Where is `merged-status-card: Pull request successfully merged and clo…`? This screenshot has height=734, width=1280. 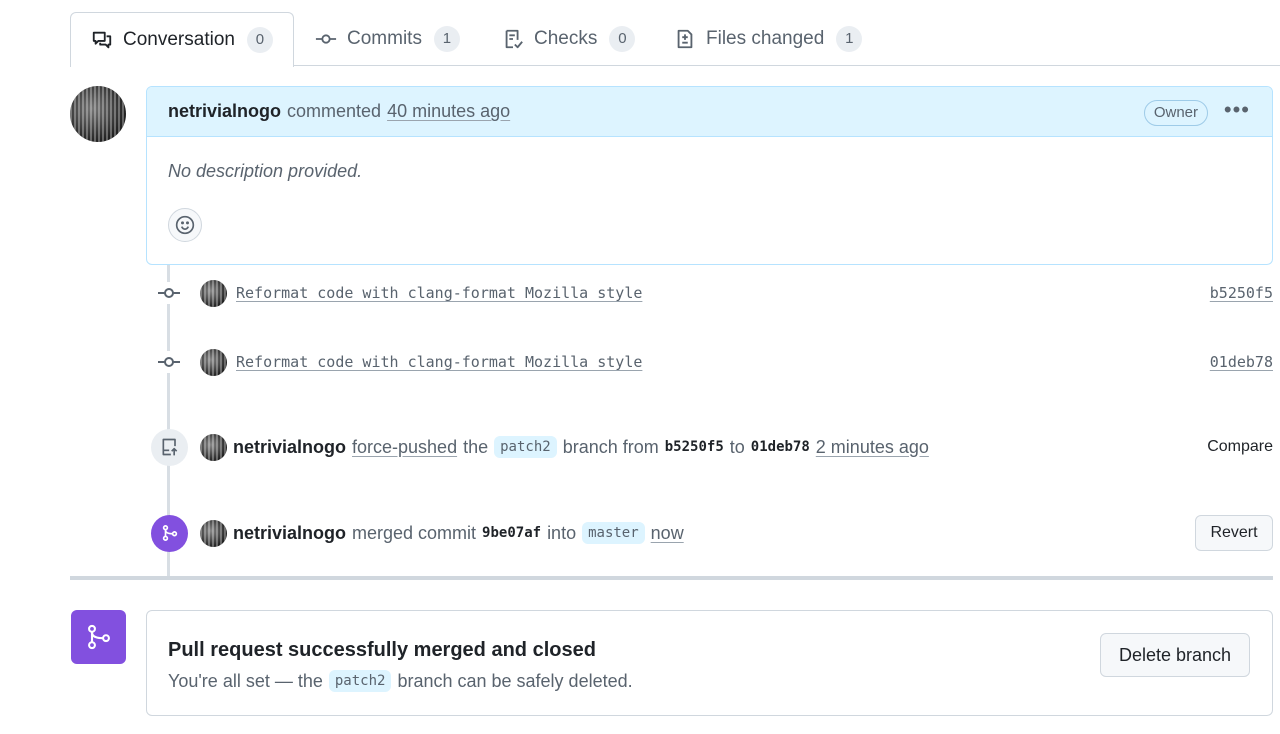
merged-status-card: Pull request successfully merged and clo… is located at coordinates (709, 663).